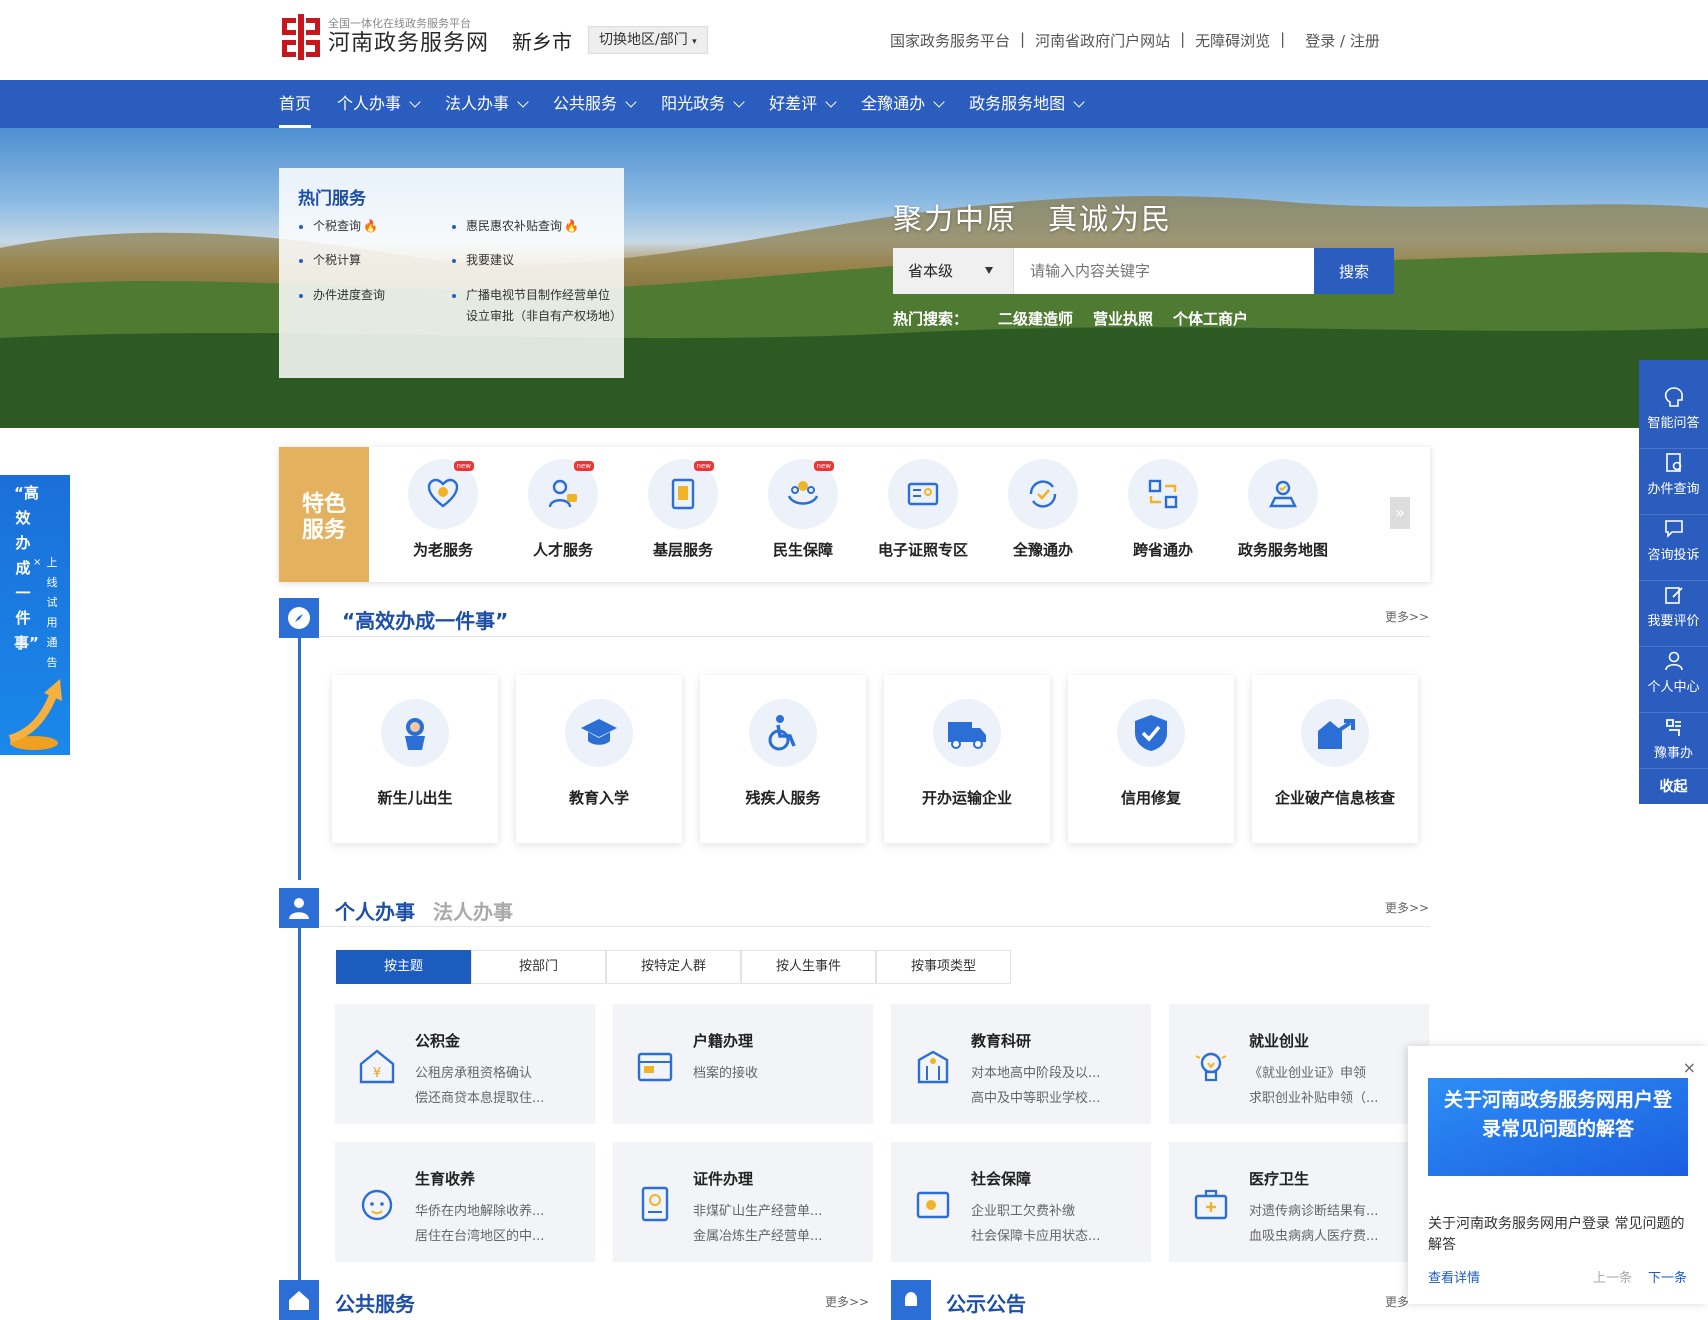  I want to click on efficient-card-newborn: 新生儿出生, so click(415, 759).